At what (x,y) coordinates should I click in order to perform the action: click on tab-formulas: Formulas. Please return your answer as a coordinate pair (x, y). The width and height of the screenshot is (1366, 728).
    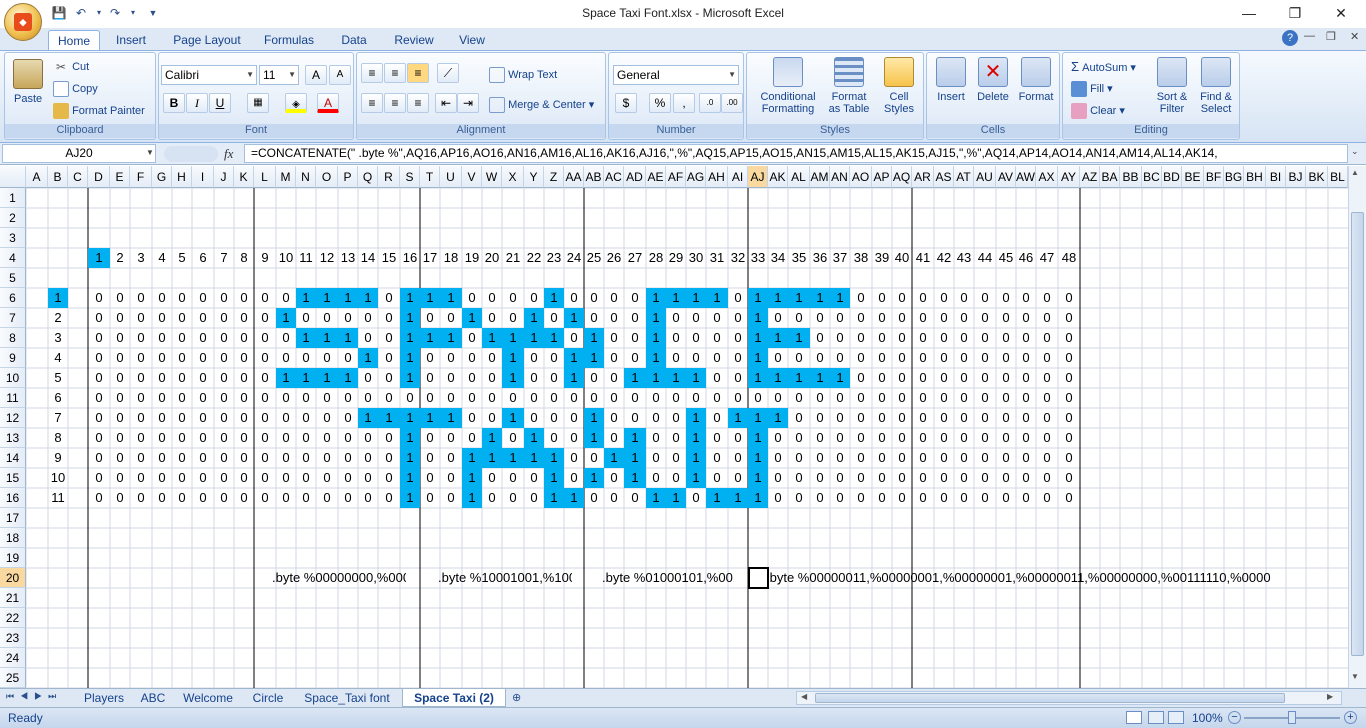
    Looking at the image, I should click on (289, 40).